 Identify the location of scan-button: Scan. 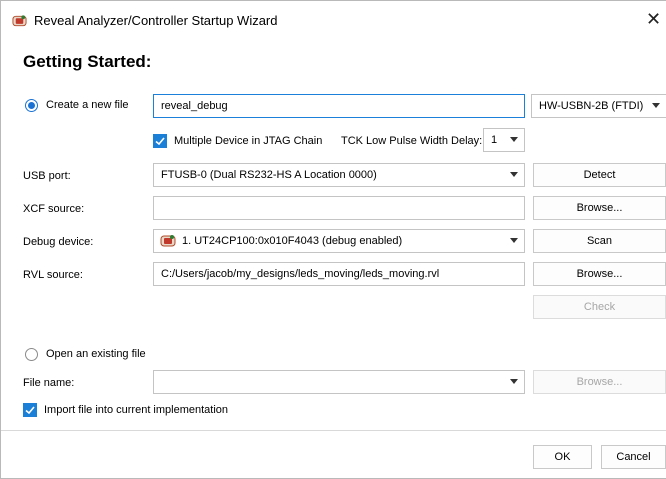
(599, 241).